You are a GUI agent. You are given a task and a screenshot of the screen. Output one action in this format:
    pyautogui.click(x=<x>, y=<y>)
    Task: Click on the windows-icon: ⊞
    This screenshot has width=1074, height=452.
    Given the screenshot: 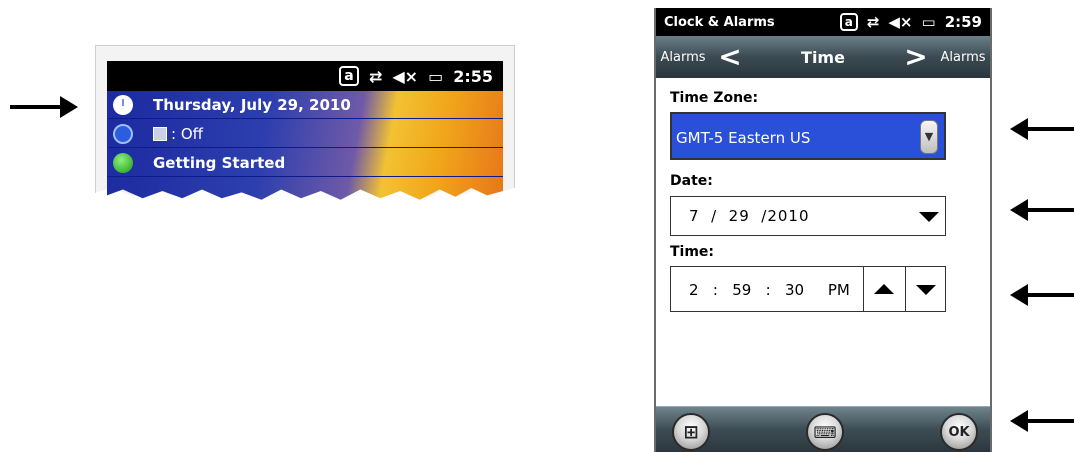 What is the action you would take?
    pyautogui.click(x=691, y=432)
    